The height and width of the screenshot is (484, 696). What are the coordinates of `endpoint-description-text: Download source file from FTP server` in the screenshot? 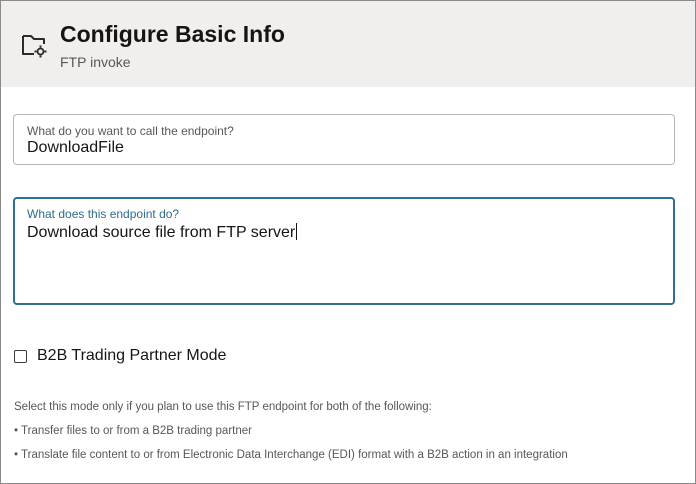 It's located at (161, 232).